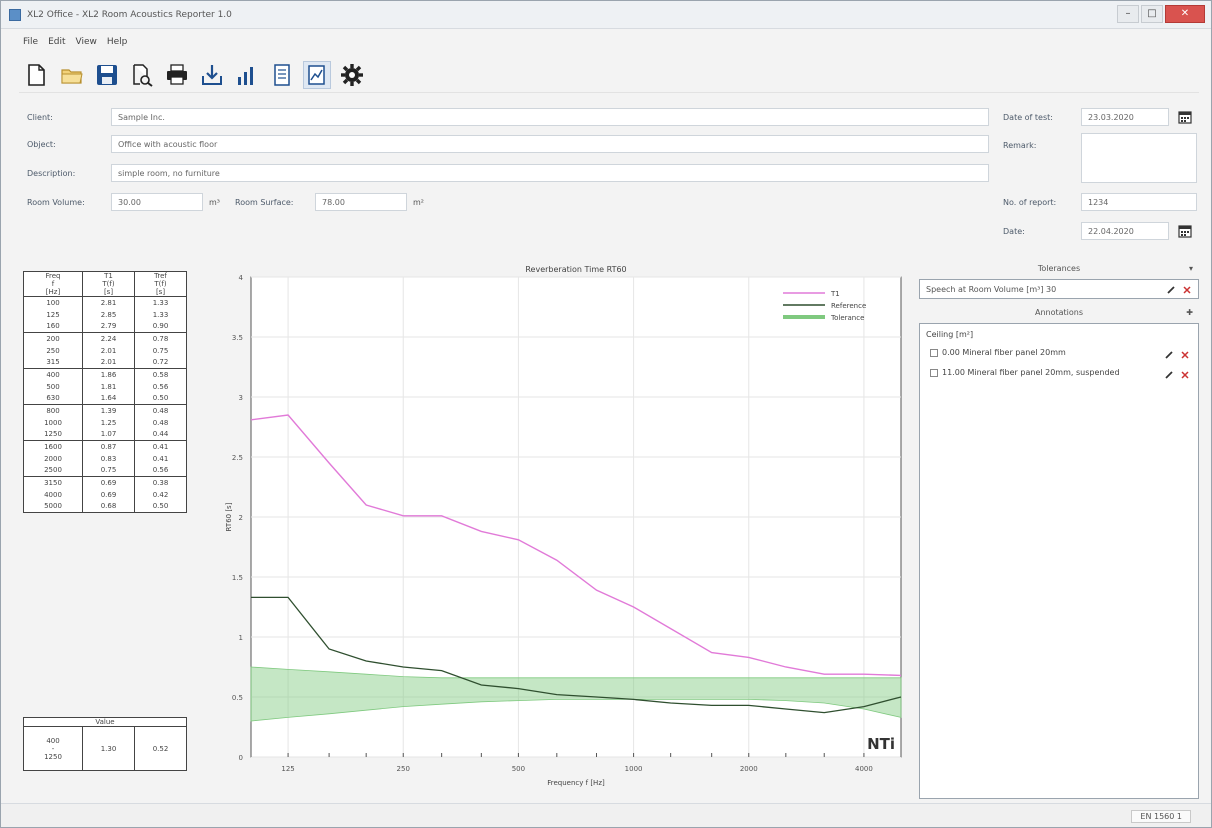 This screenshot has width=1212, height=828. What do you see at coordinates (142, 75) in the screenshot?
I see `print-preview-button` at bounding box center [142, 75].